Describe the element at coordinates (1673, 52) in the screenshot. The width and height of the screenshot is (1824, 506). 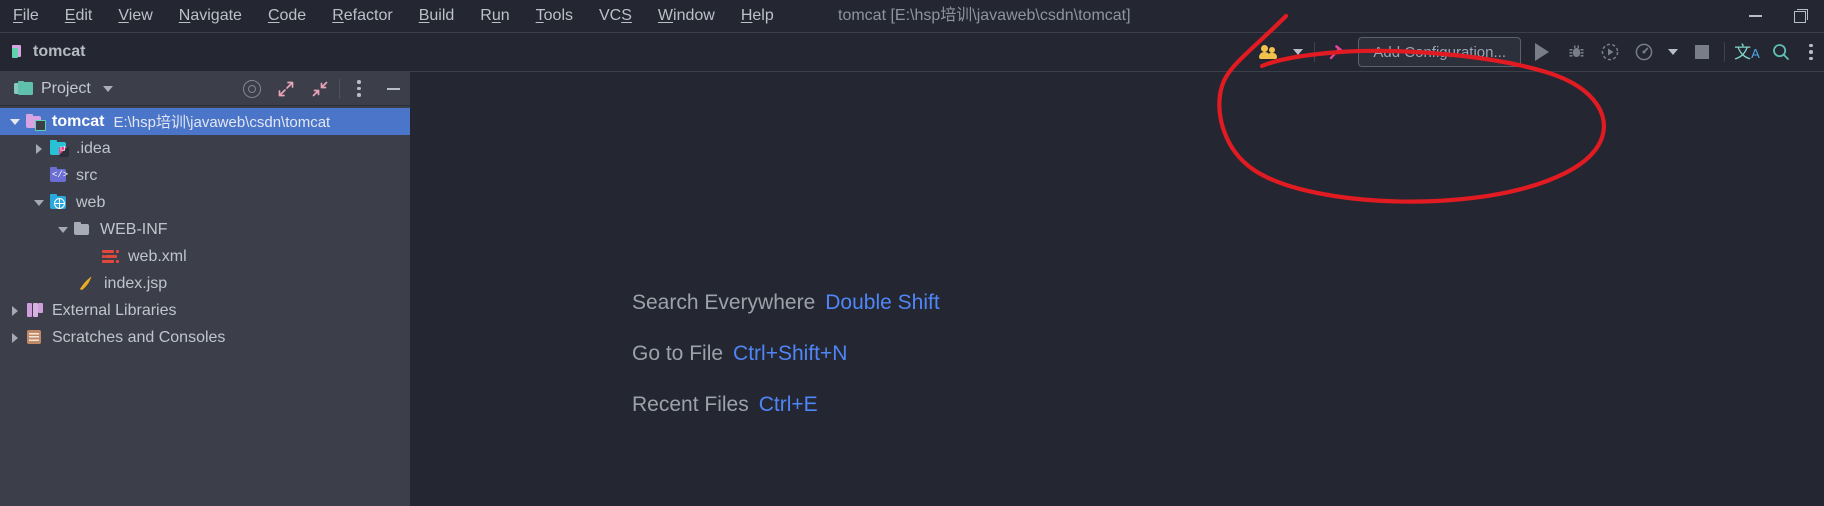
I see `profiler-dropdown` at that location.